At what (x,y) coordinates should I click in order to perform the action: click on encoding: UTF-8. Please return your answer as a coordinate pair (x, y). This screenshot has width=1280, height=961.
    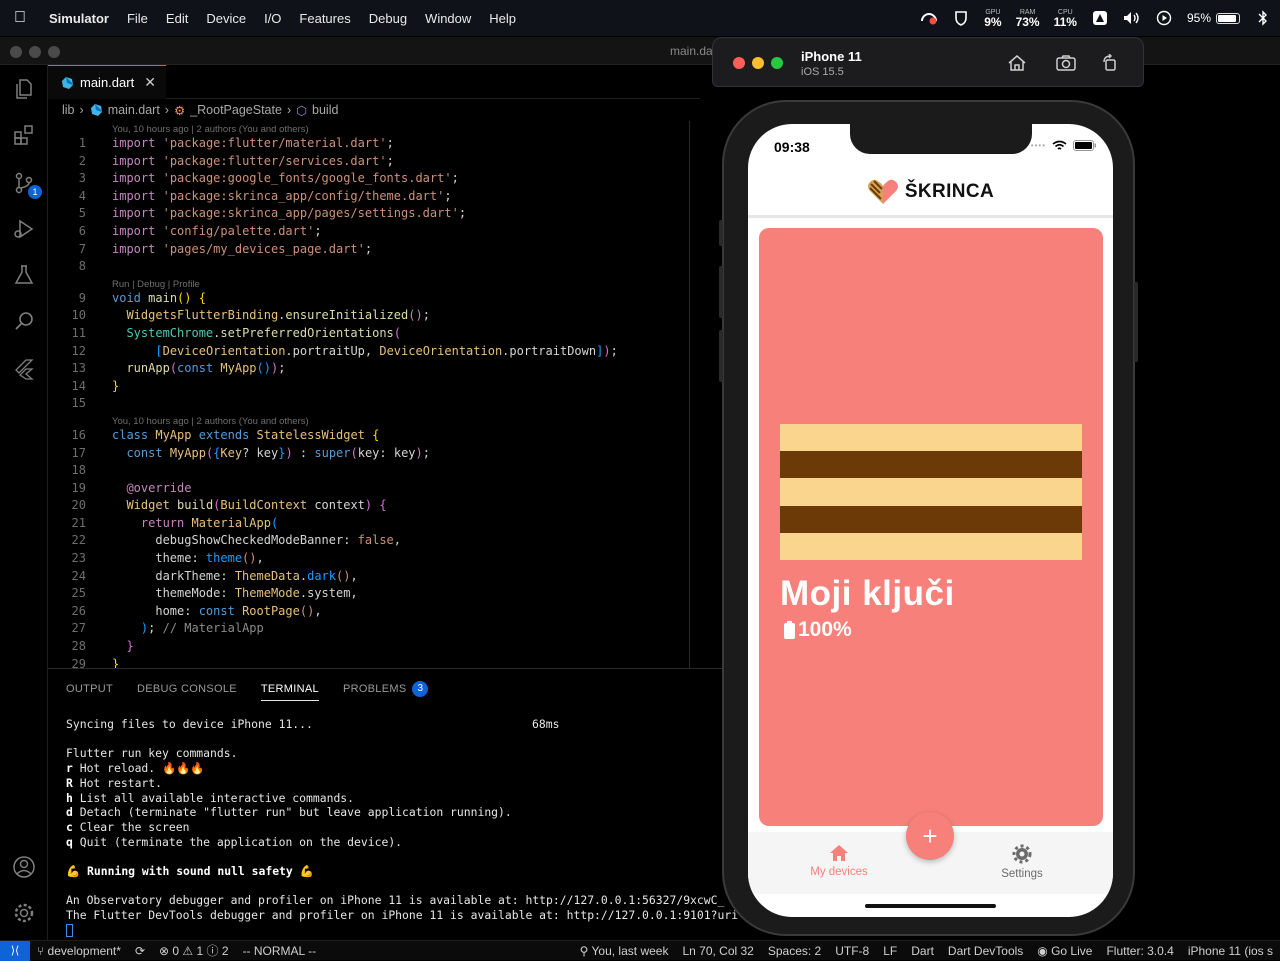
    Looking at the image, I should click on (852, 951).